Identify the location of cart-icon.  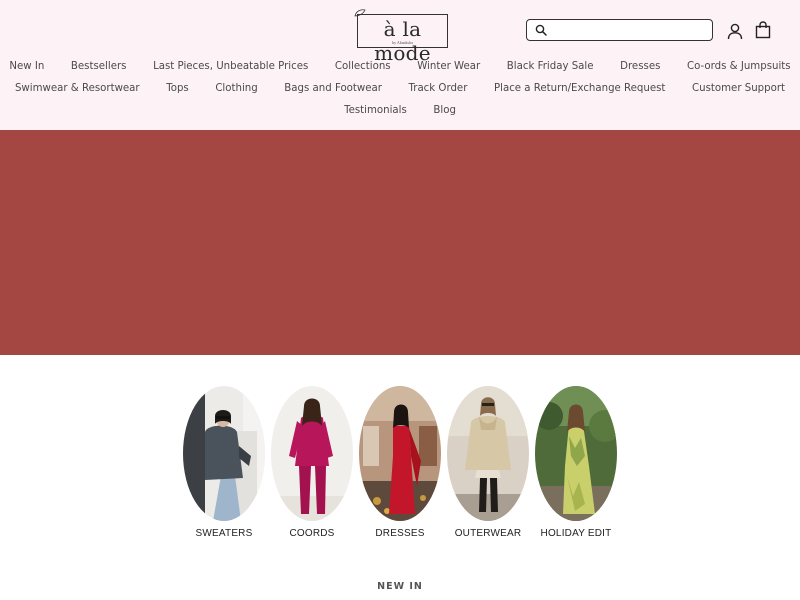
(763, 30).